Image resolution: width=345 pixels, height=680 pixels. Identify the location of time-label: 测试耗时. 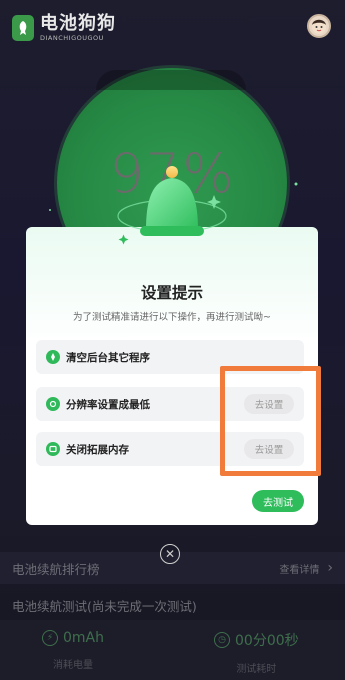
(256, 669).